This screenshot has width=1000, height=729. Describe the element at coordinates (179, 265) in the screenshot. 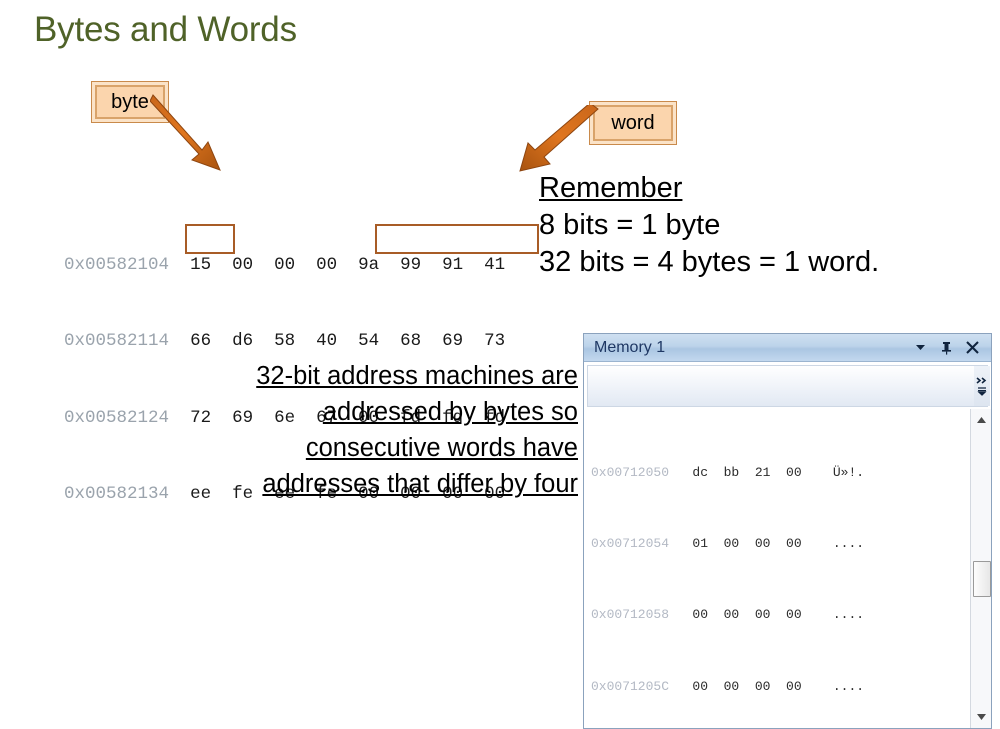

I see `hex-dump-bytes` at that location.